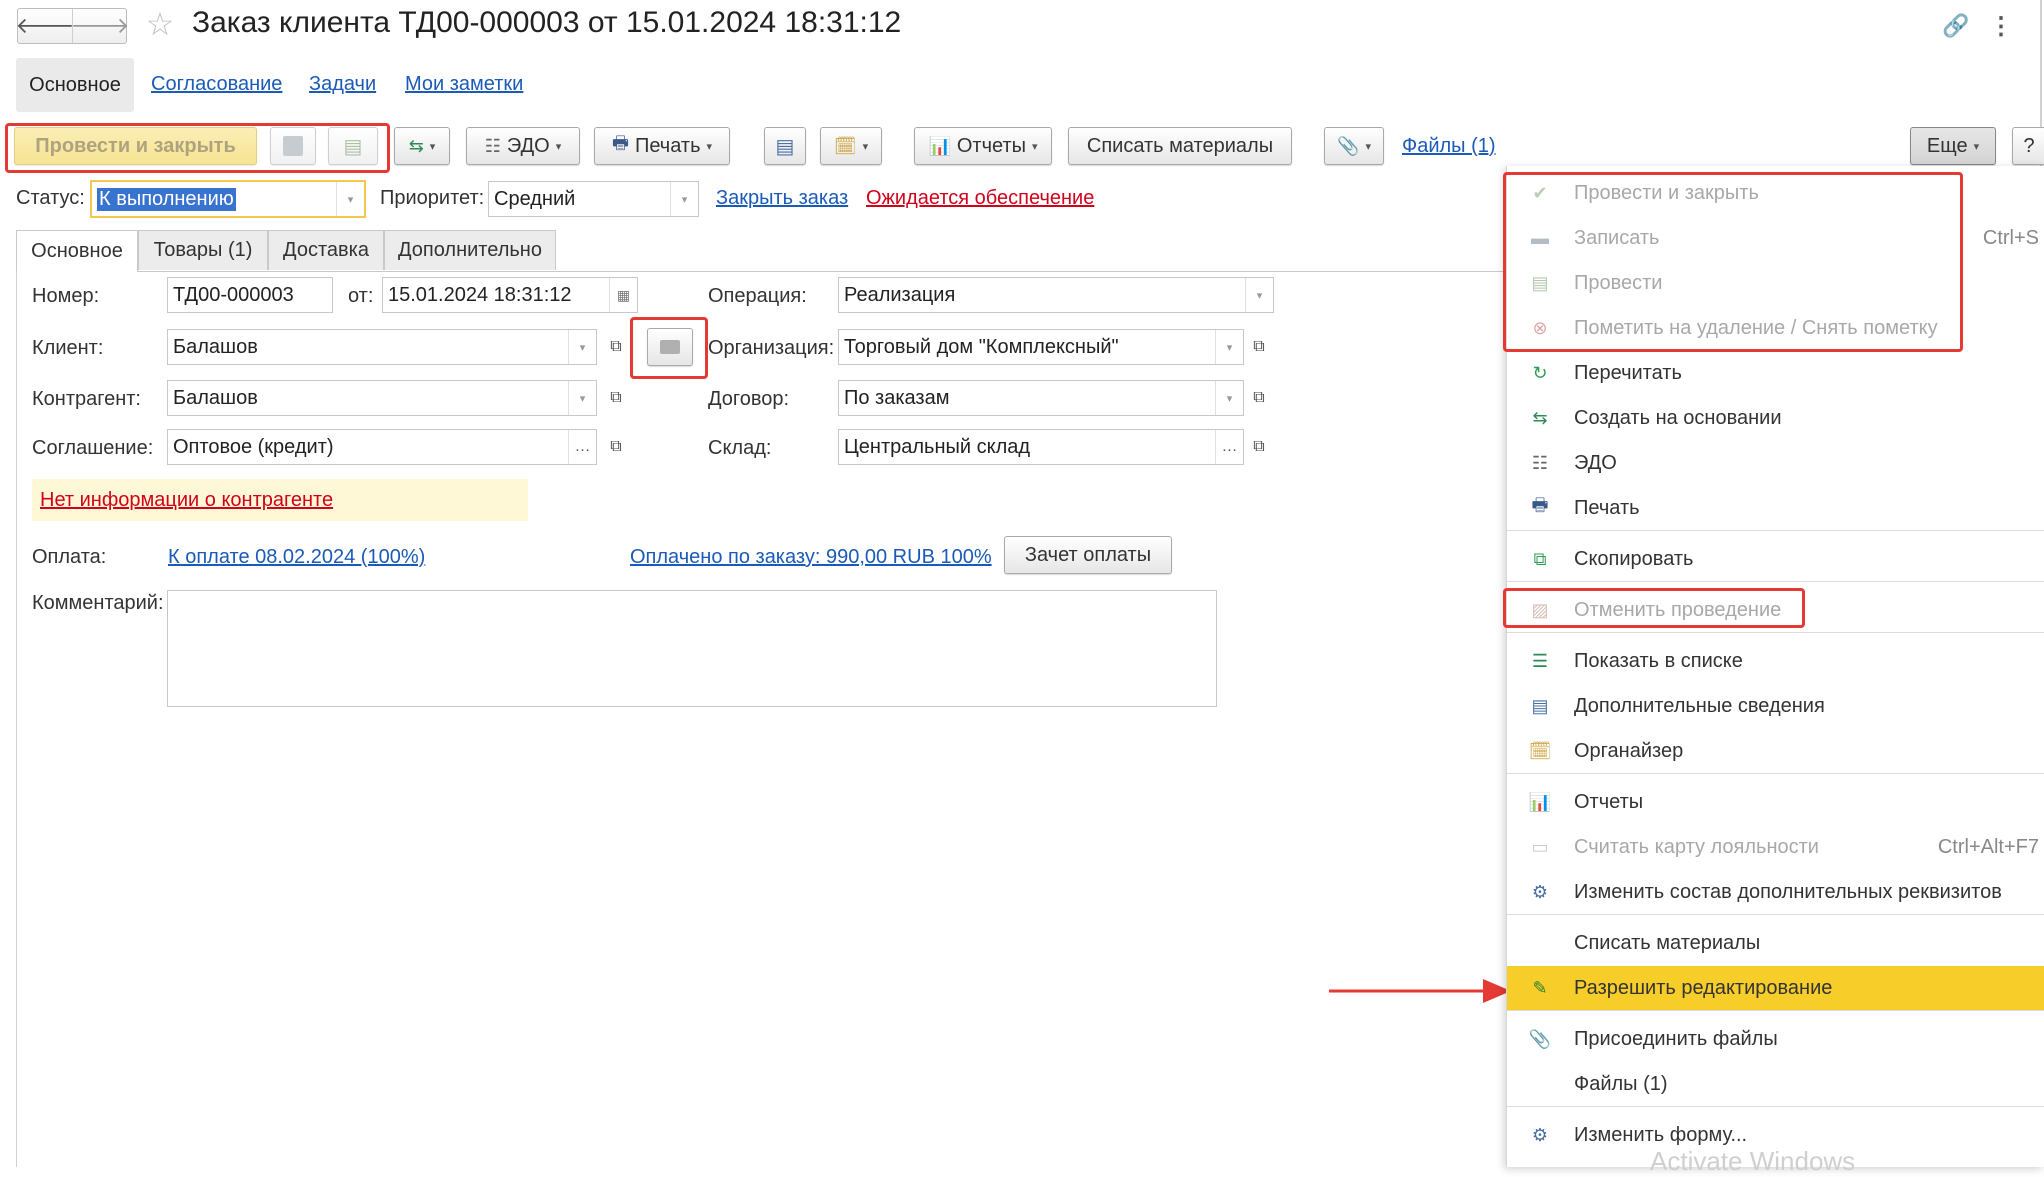 Image resolution: width=2044 pixels, height=1177 pixels. Describe the element at coordinates (1775, 283) in the screenshot. I see `menu-item-post: ▤ Провести` at that location.